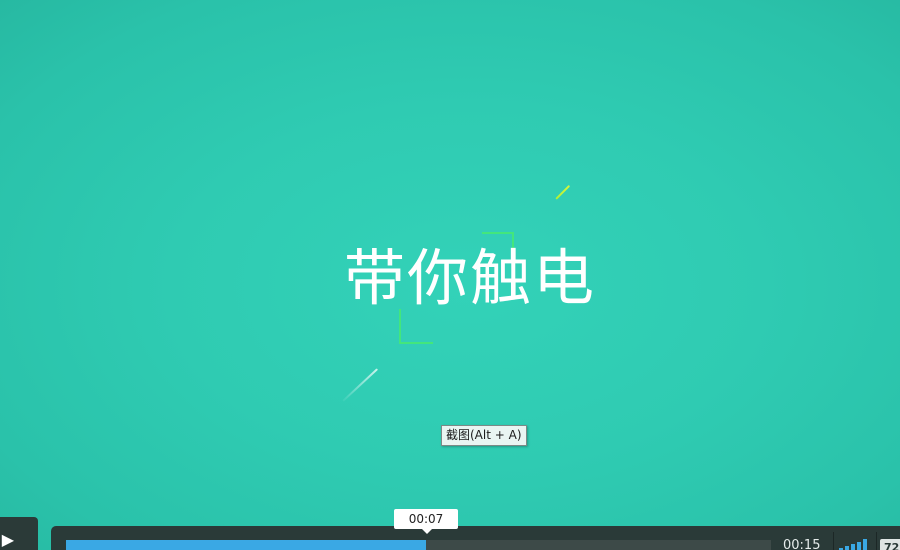 Image resolution: width=900 pixels, height=550 pixels. What do you see at coordinates (475, 538) in the screenshot?
I see `player-control-bar: 00:15 72` at bounding box center [475, 538].